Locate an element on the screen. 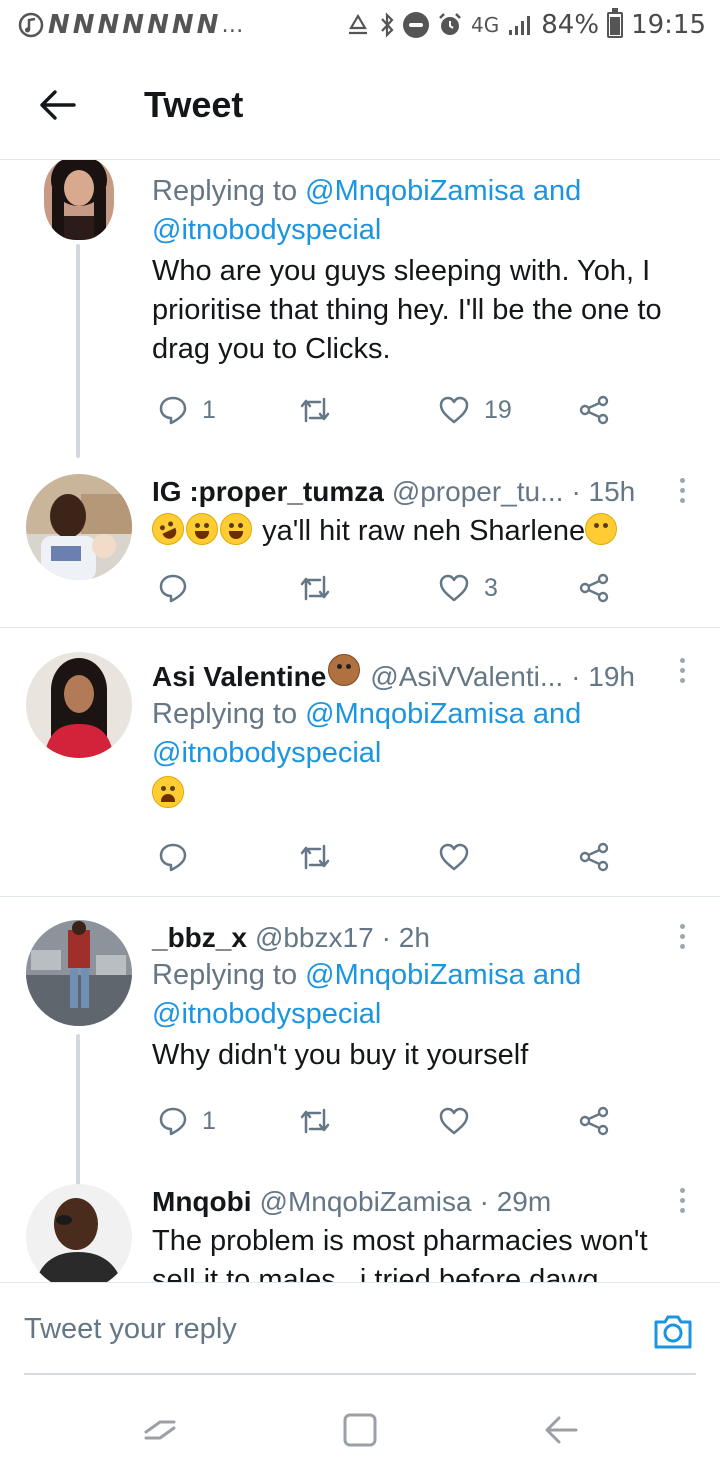 This screenshot has height=1480, width=720. display-name: Asi Valentine is located at coordinates (239, 677).